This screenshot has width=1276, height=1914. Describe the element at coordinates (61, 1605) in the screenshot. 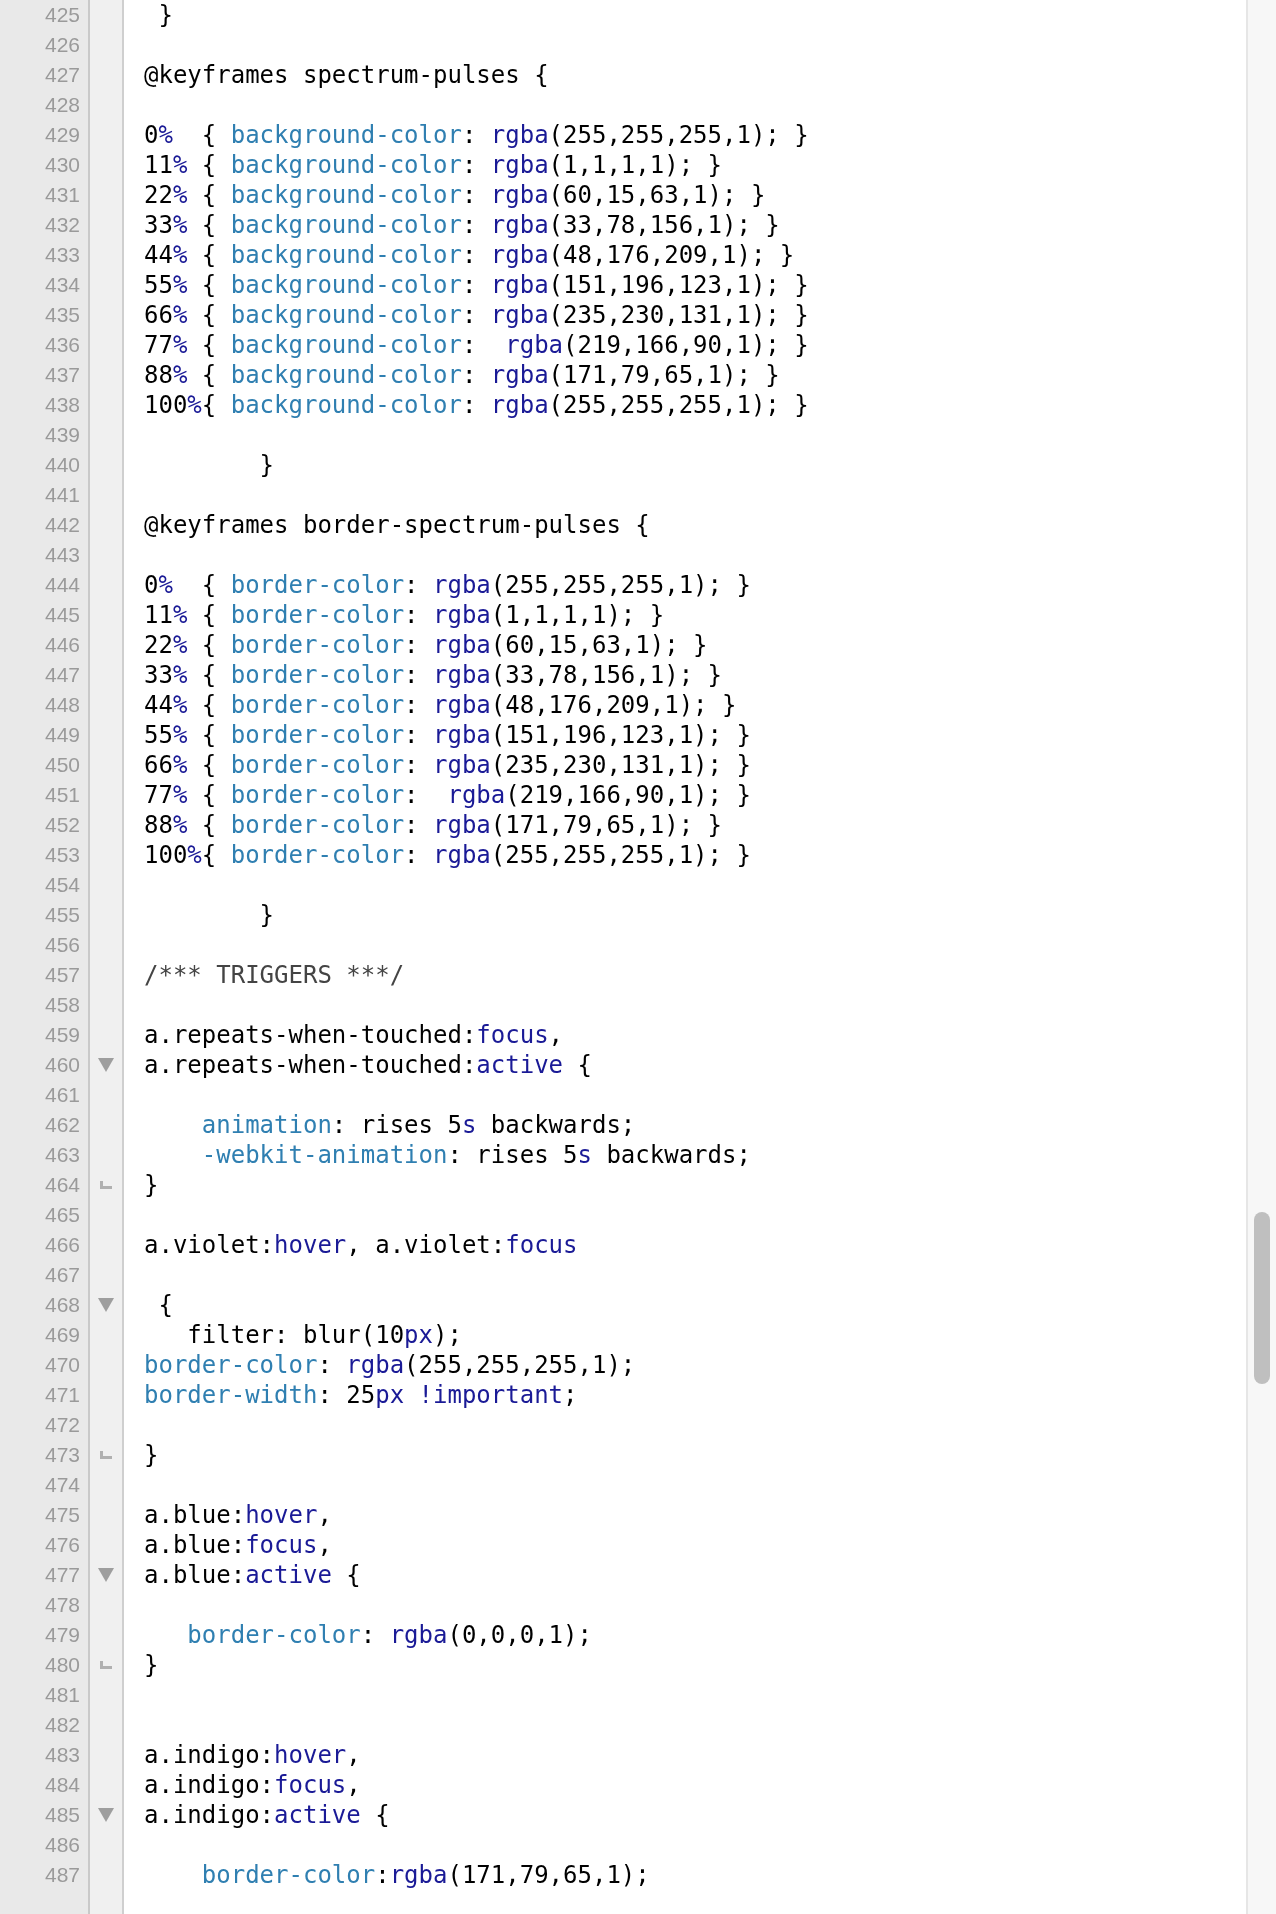

I see `line-number: 478` at that location.